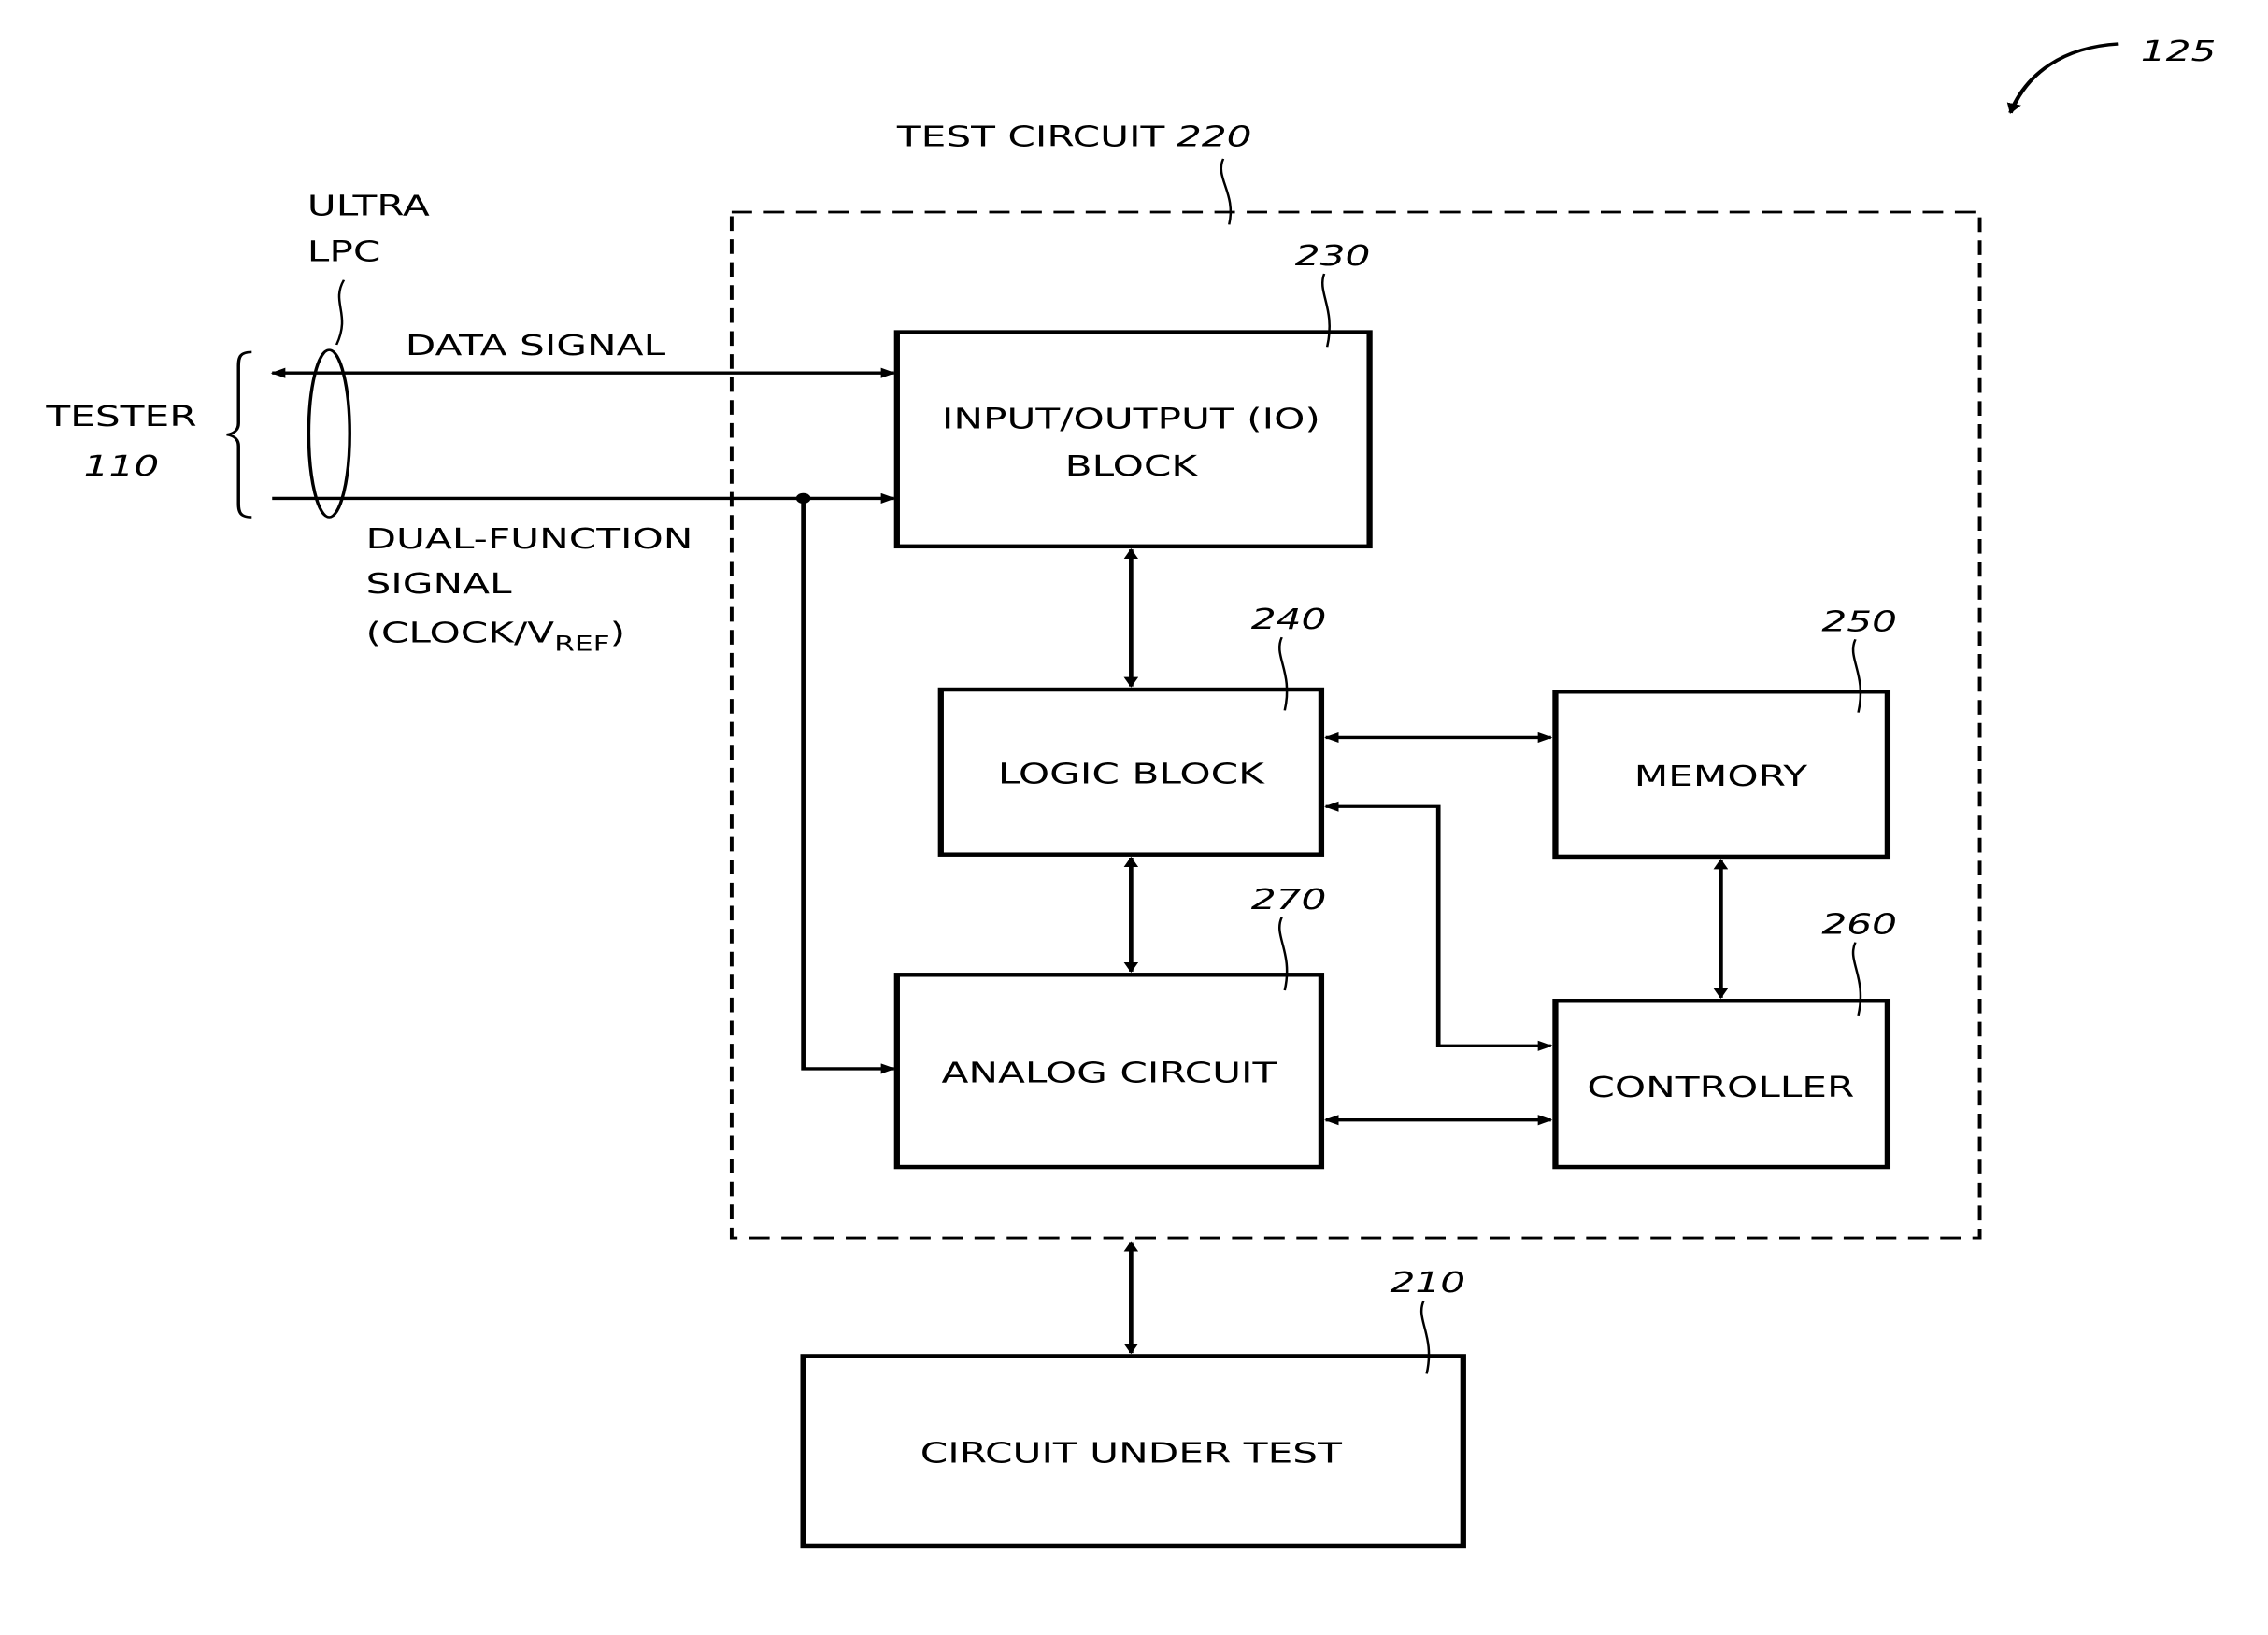 The width and height of the screenshot is (2268, 1635). What do you see at coordinates (1859, 620) in the screenshot?
I see `memory-block-ref: 250` at bounding box center [1859, 620].